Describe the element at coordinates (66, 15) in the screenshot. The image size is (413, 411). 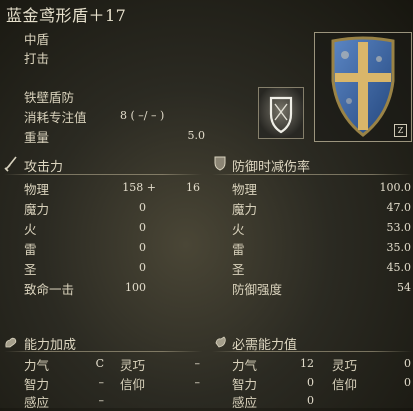
I see `item-name: 蓝金鸢形盾＋17` at that location.